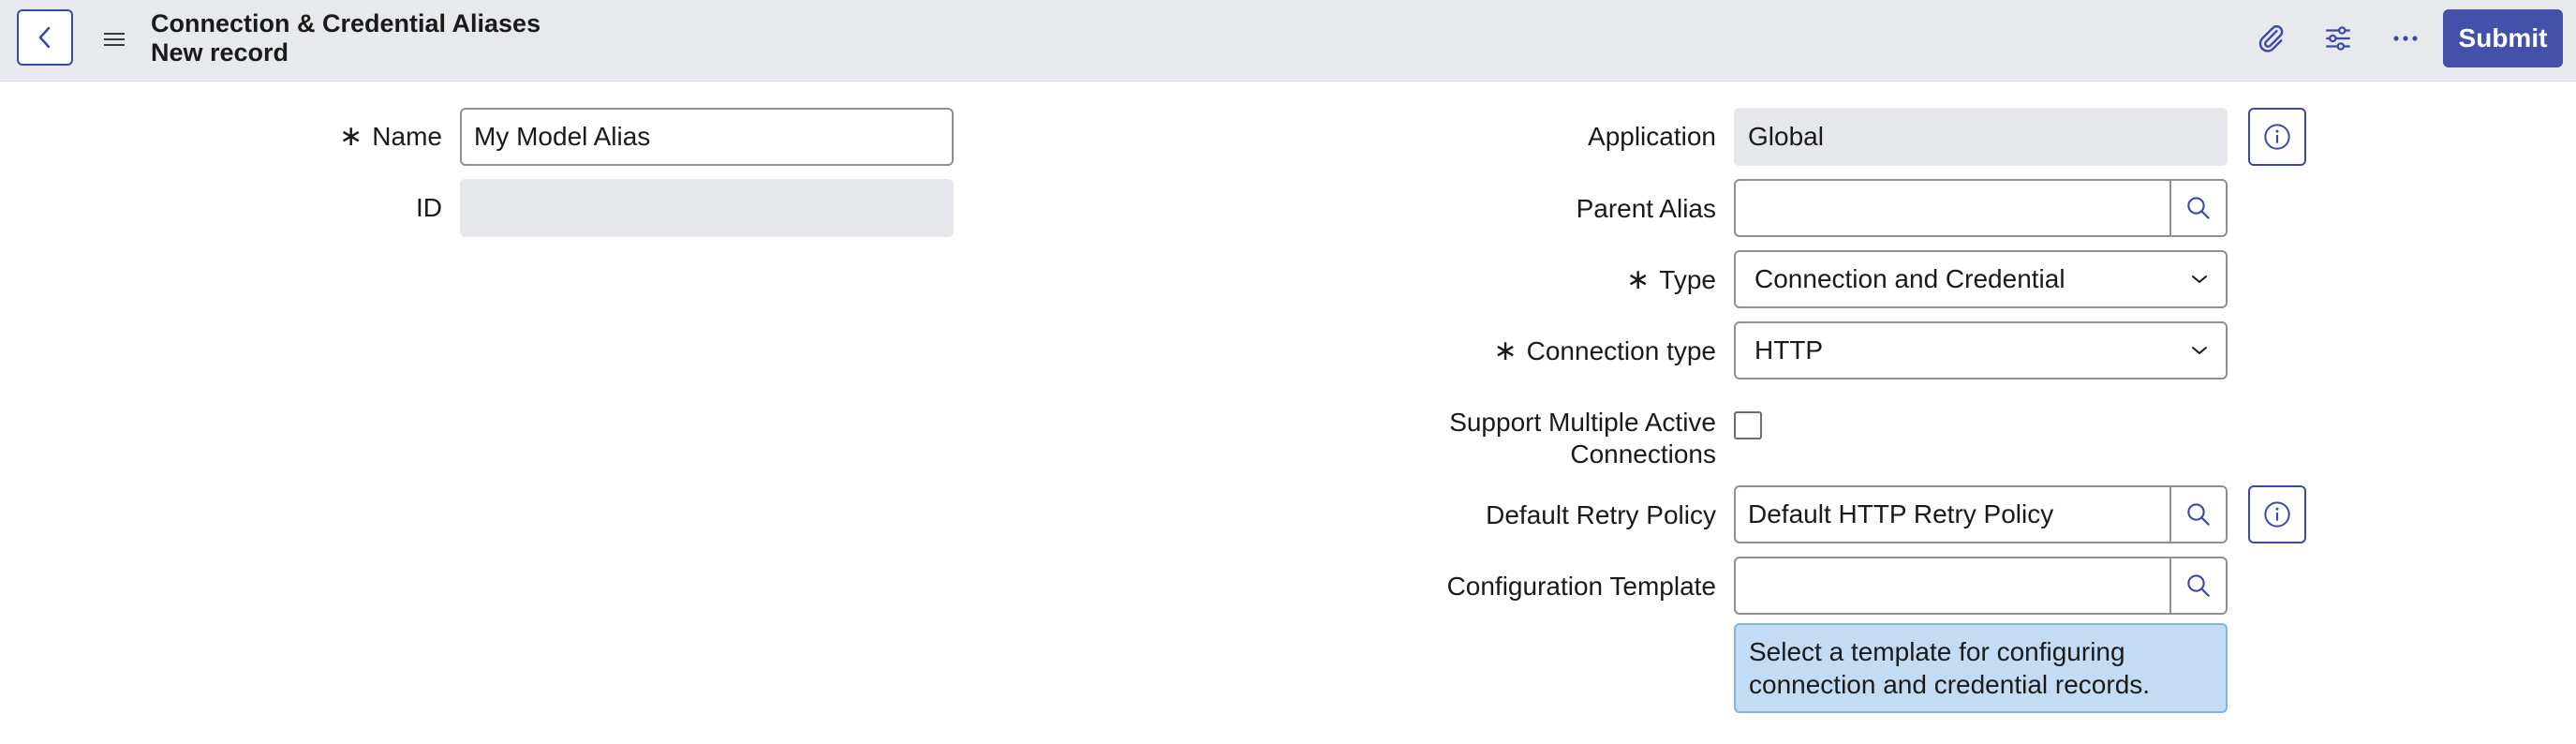  I want to click on configuration-template-lookup-button, so click(2198, 586).